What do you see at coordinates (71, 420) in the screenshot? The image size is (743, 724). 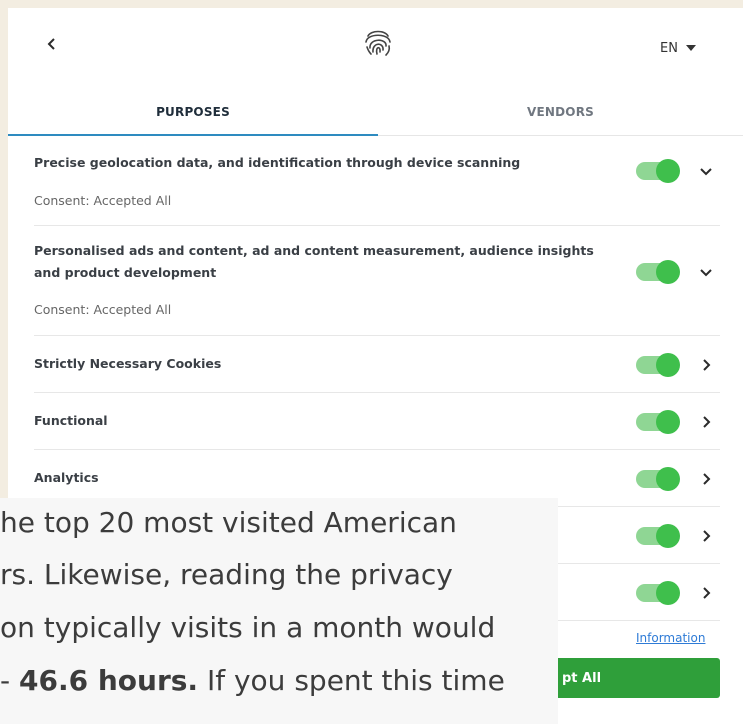 I see `purpose-title: Functional` at bounding box center [71, 420].